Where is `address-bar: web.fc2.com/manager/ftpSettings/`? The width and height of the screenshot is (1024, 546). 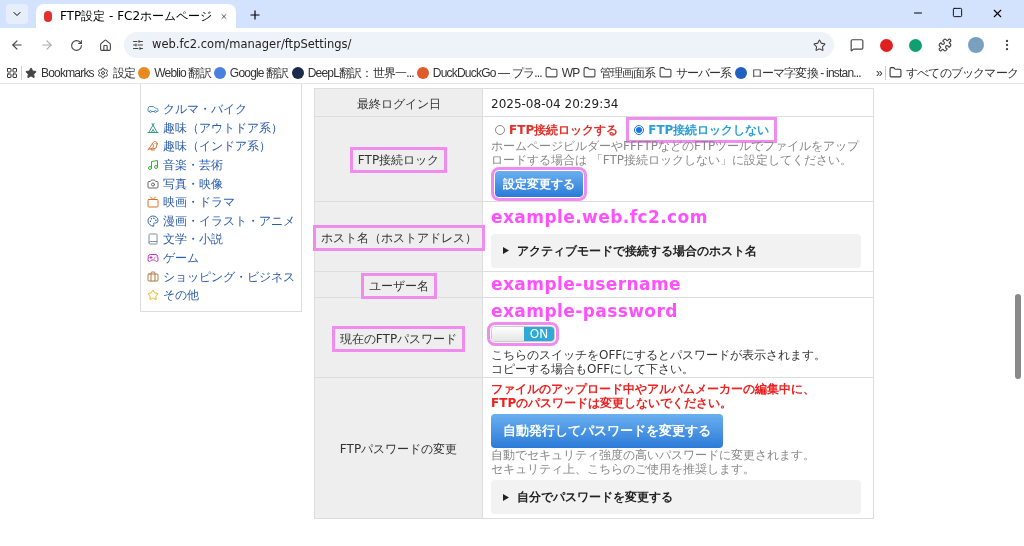
address-bar: web.fc2.com/manager/ftpSettings/ is located at coordinates (479, 45).